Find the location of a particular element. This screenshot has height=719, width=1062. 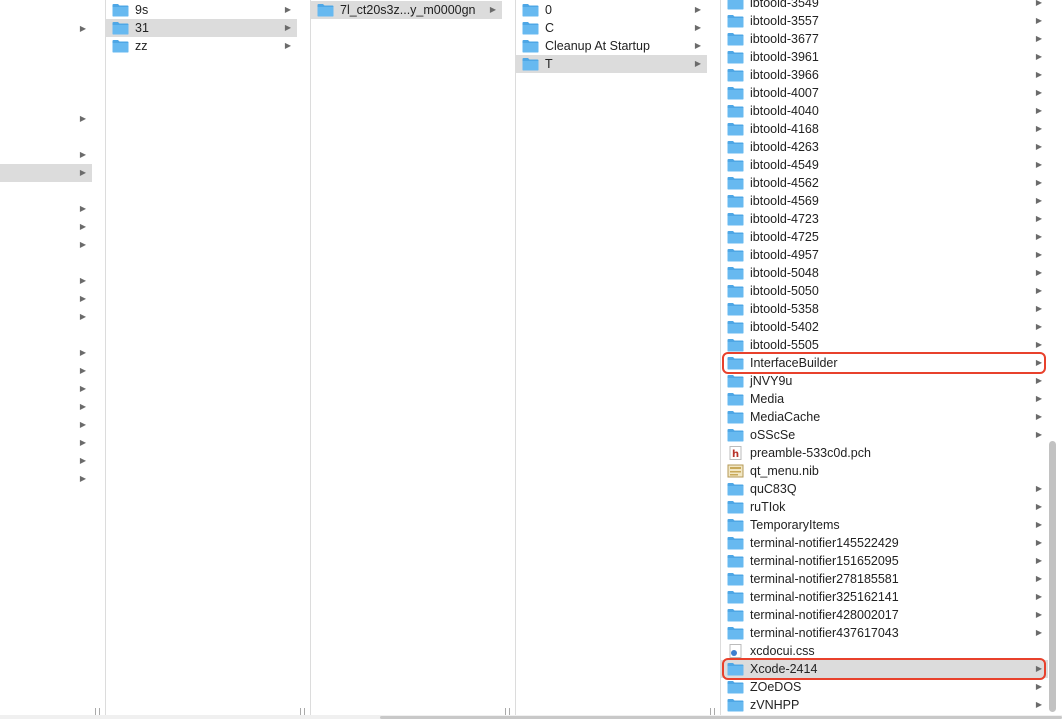

list-item: ibtoold-5402 ▶ is located at coordinates (884, 327).